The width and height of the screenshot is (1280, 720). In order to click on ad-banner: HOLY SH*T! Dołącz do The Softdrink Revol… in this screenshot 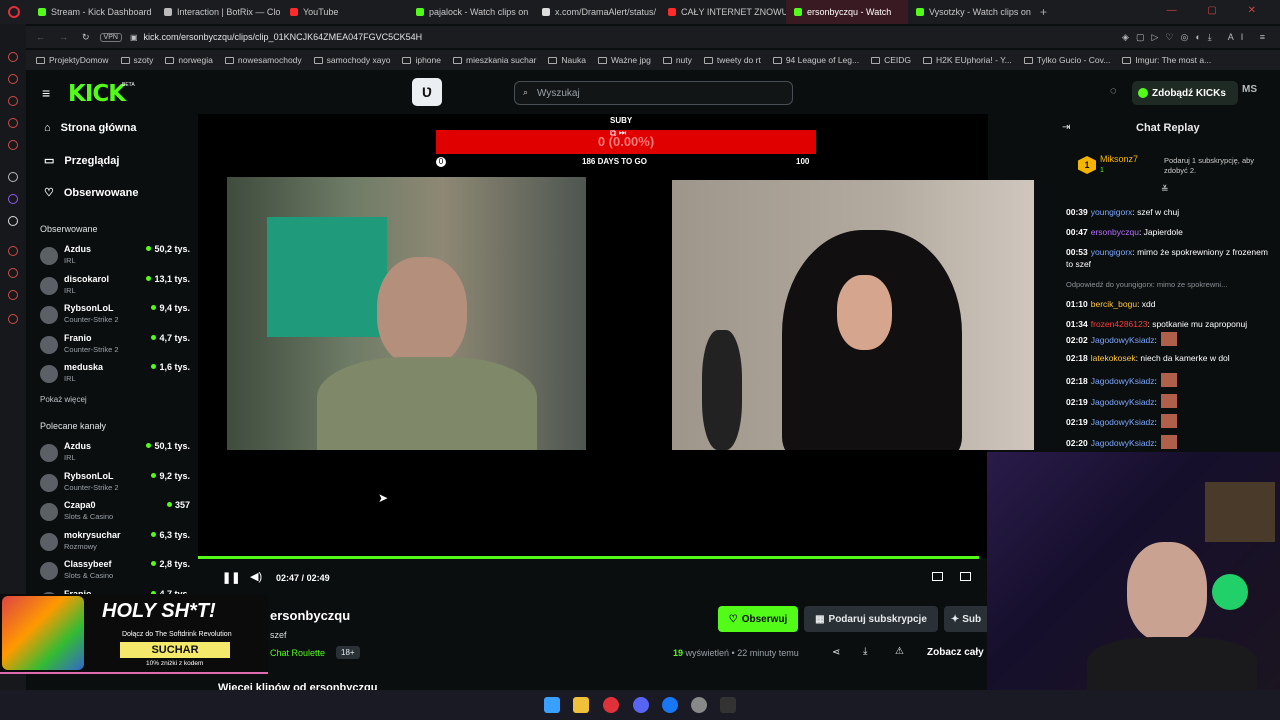, I will do `click(134, 634)`.